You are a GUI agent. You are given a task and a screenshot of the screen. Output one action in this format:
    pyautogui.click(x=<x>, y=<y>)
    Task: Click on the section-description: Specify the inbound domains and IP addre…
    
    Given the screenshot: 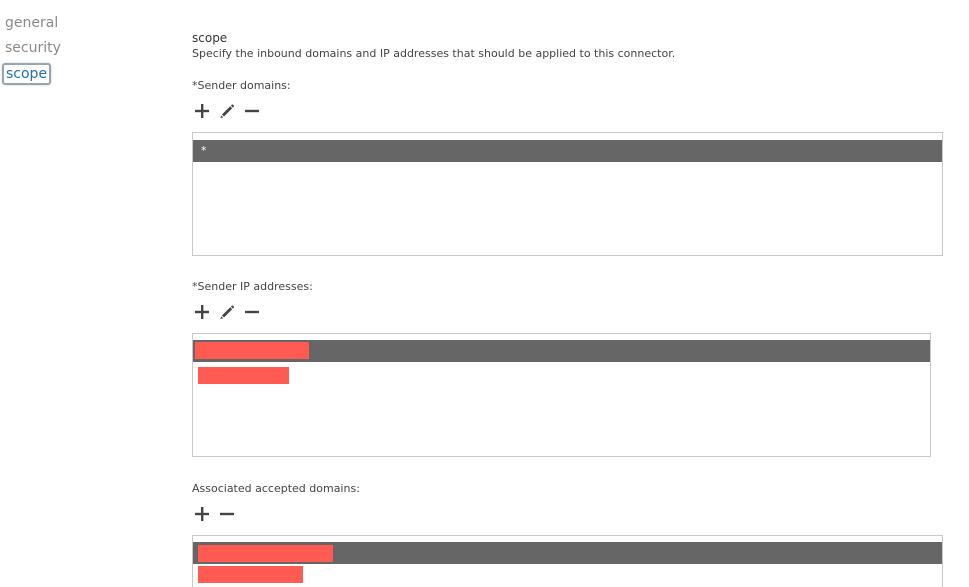 What is the action you would take?
    pyautogui.click(x=434, y=53)
    